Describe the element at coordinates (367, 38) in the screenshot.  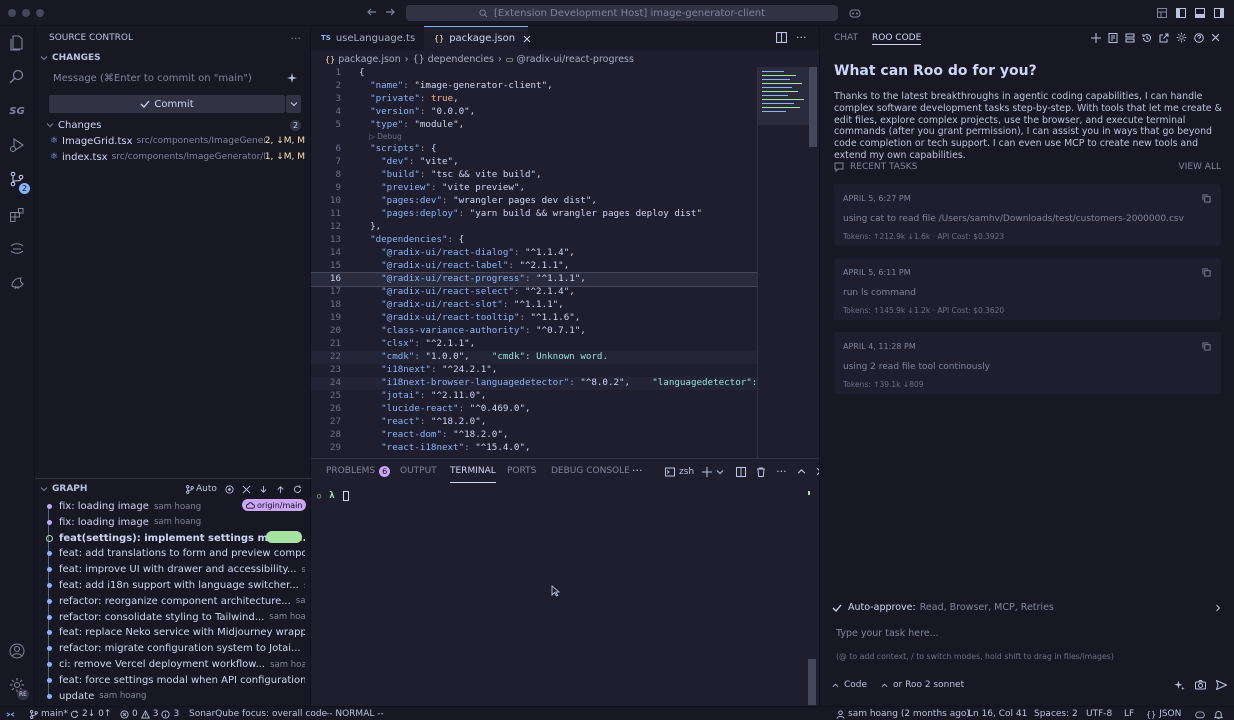
I see `tab-use-language: TS useLanguage.ts` at that location.